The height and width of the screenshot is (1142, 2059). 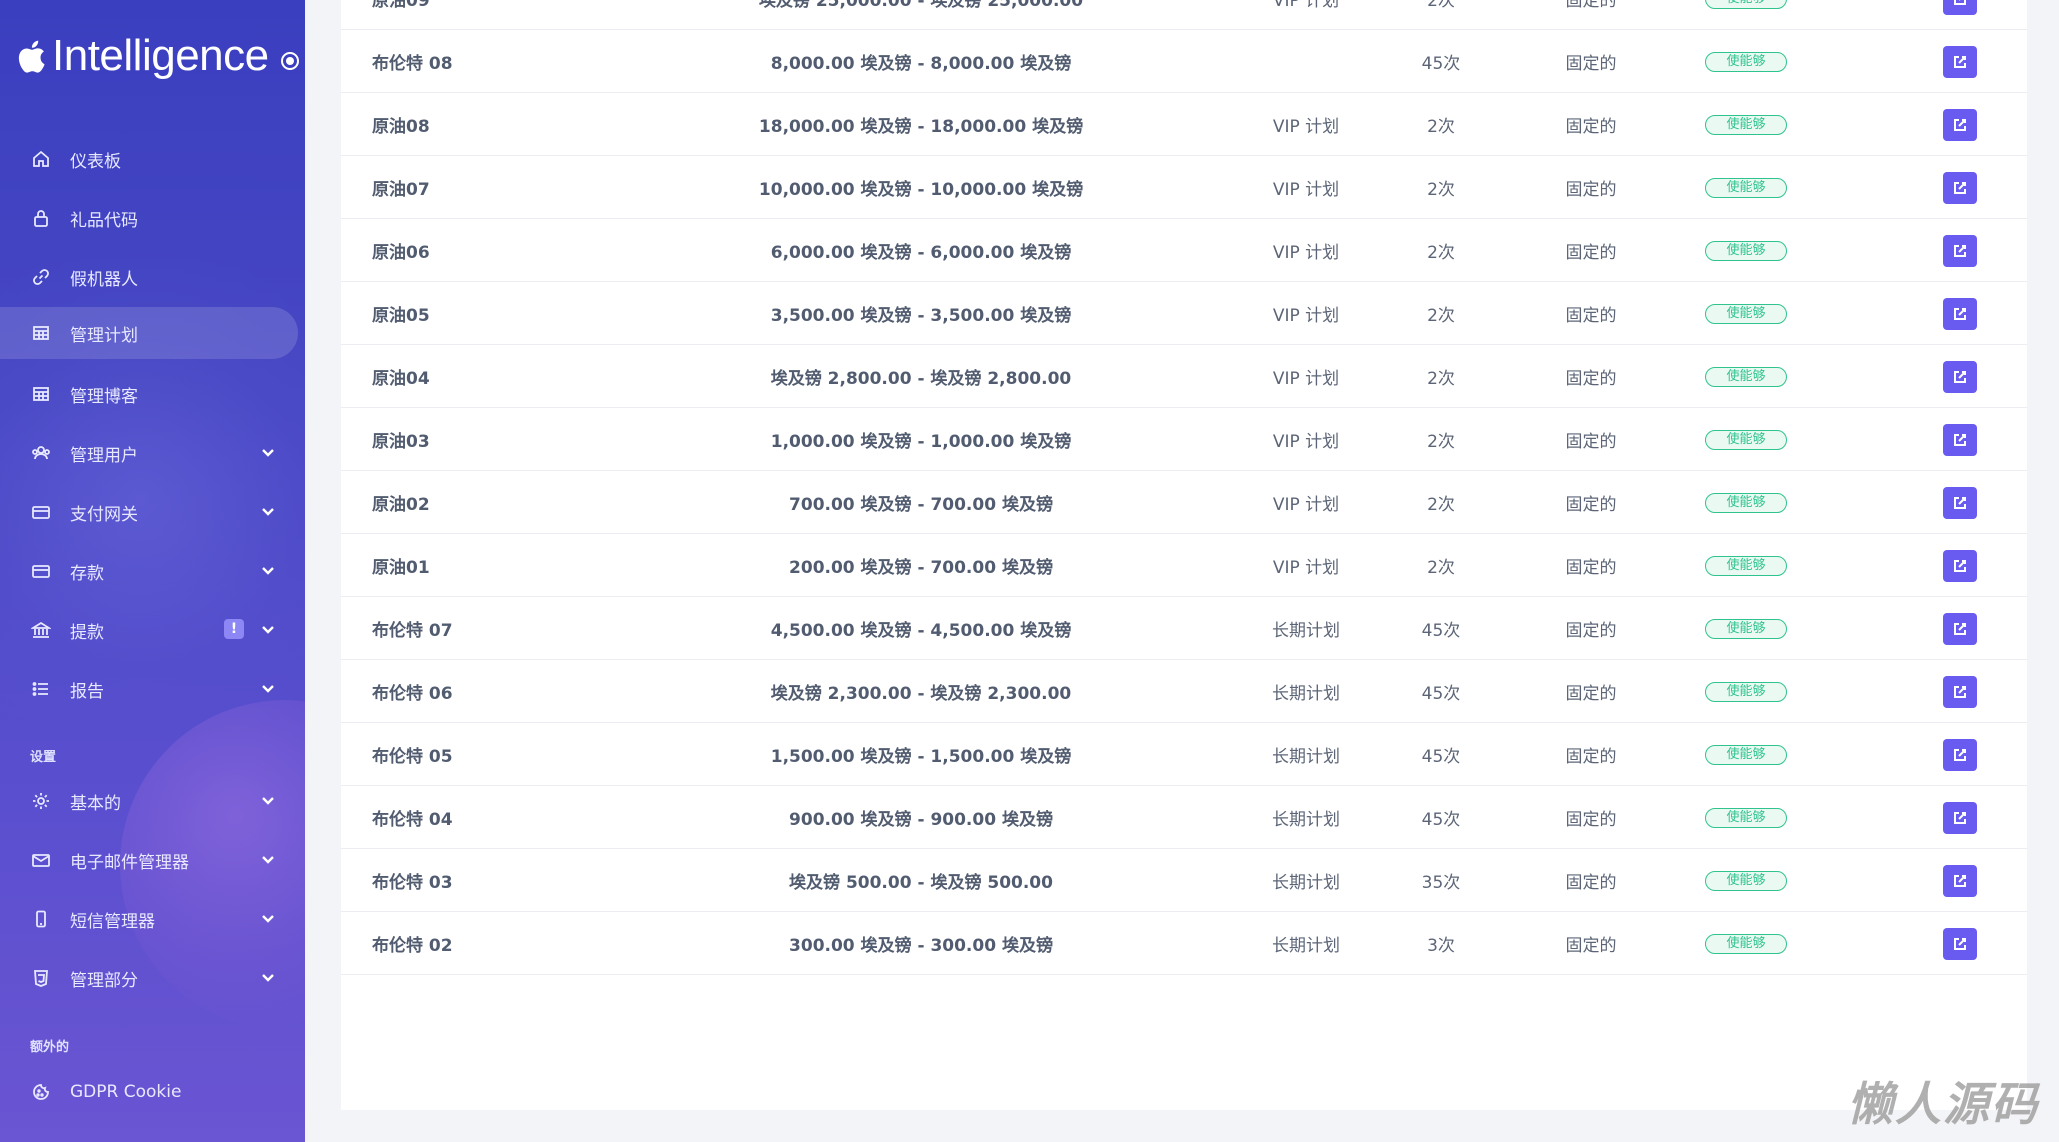 What do you see at coordinates (412, 820) in the screenshot?
I see `plan-name: 布伦特 04` at bounding box center [412, 820].